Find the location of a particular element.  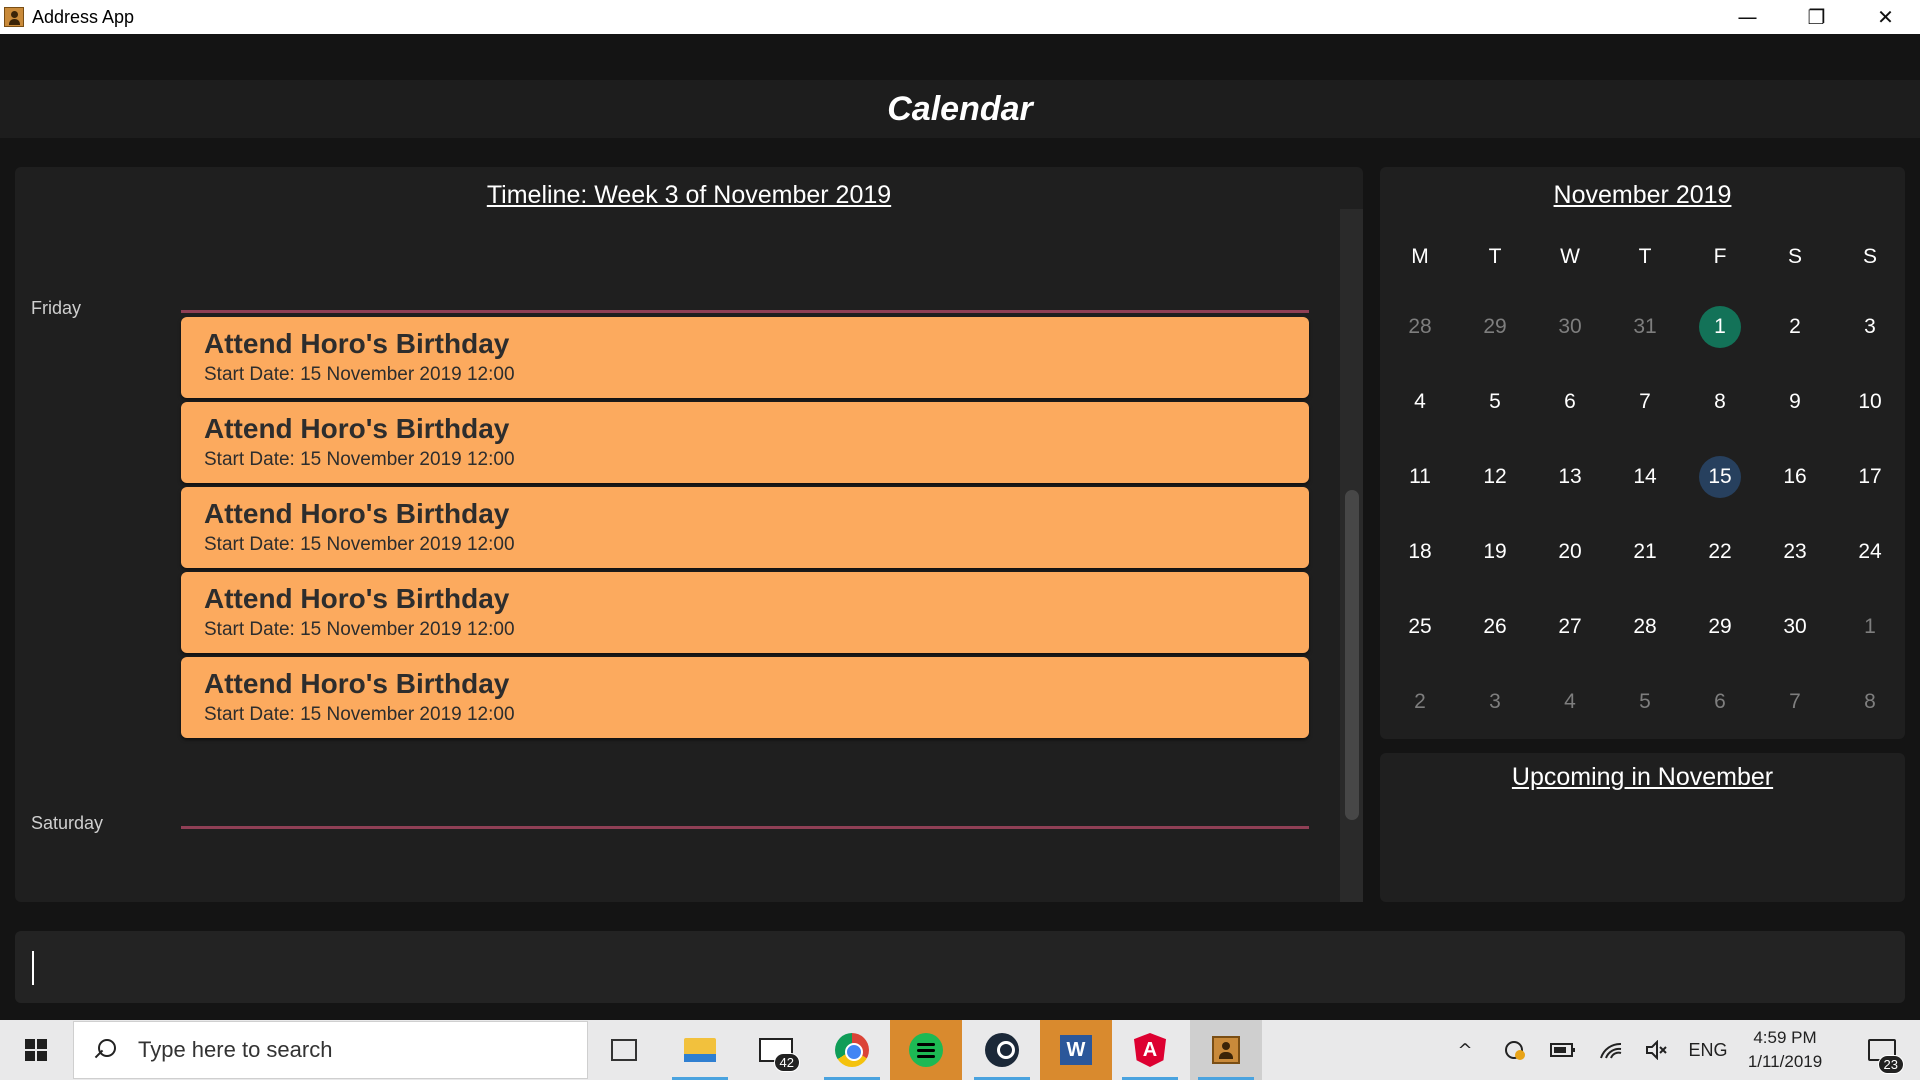

calendar-day: 26 is located at coordinates (1495, 627).